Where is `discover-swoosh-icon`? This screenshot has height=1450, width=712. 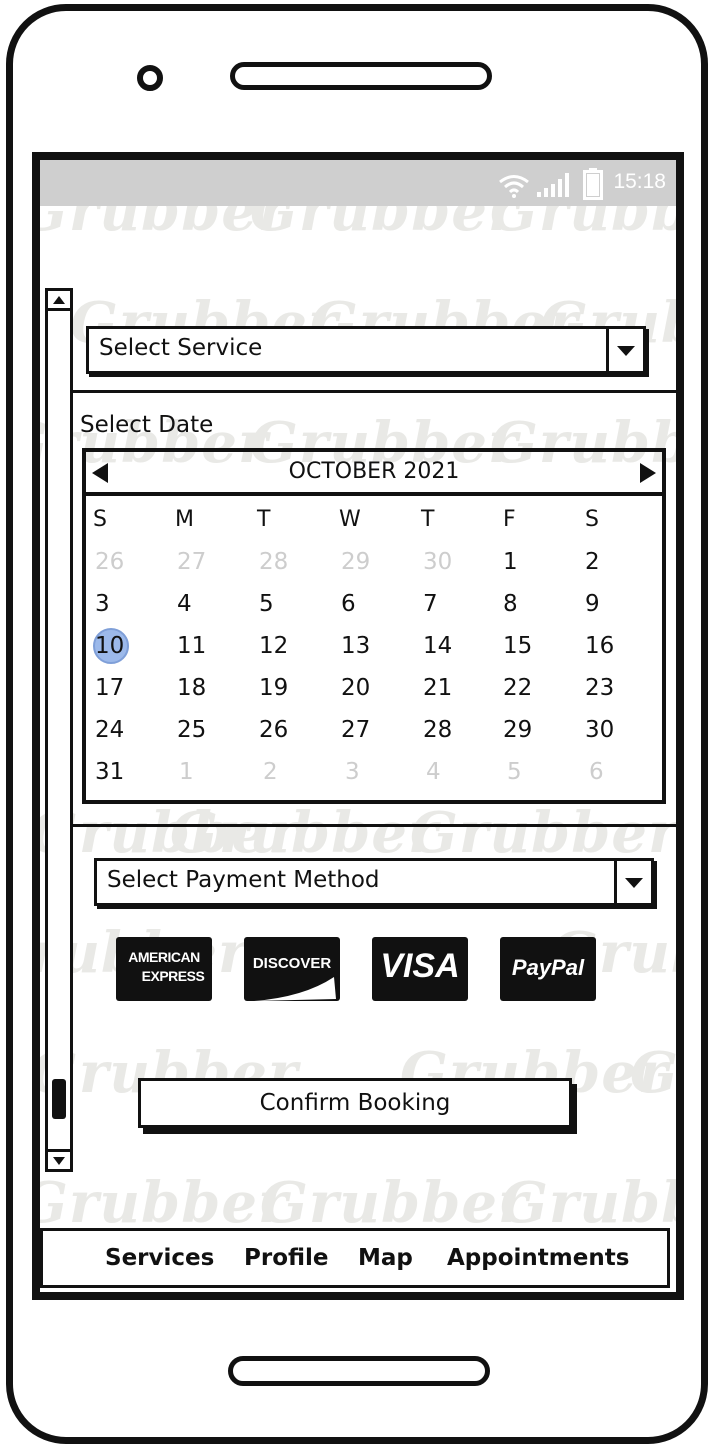 discover-swoosh-icon is located at coordinates (295, 989).